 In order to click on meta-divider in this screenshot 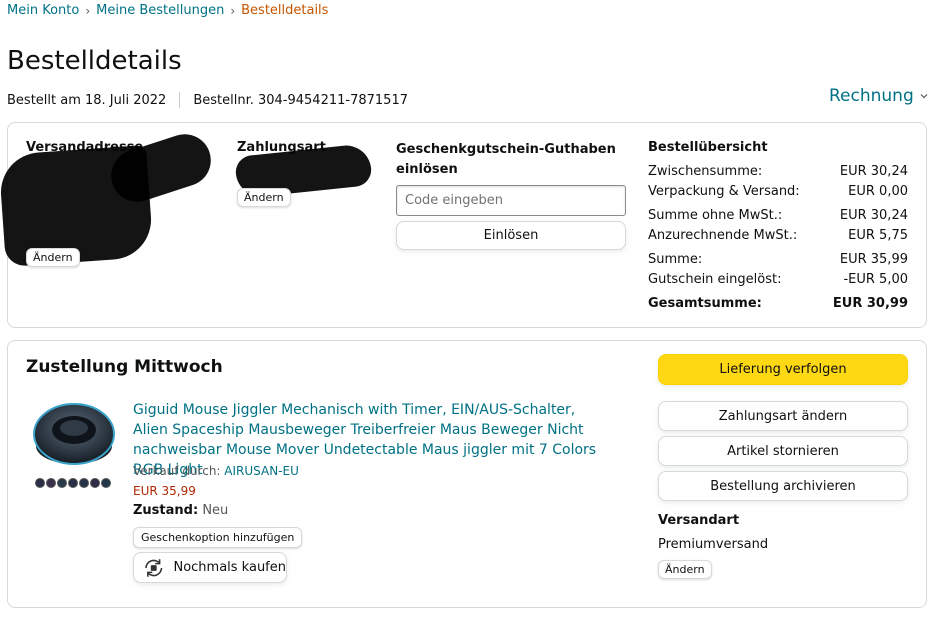, I will do `click(180, 100)`.